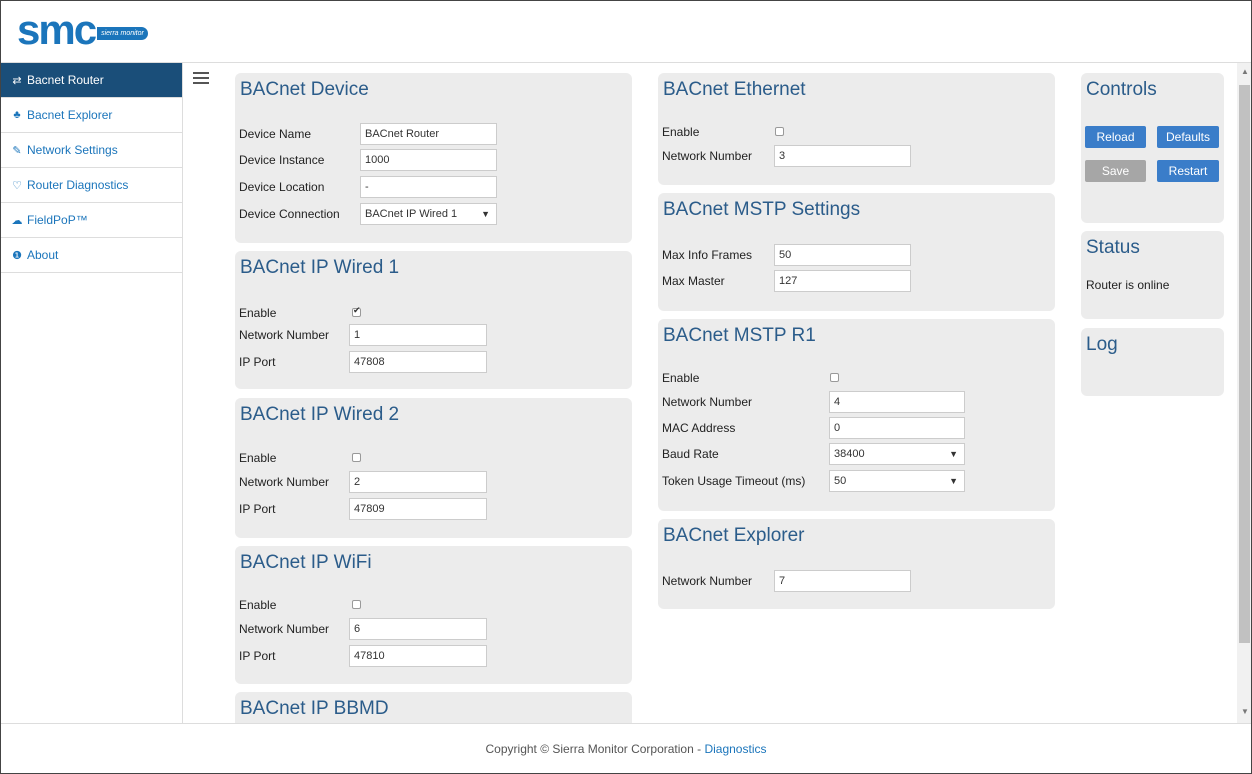 This screenshot has width=1252, height=774. What do you see at coordinates (1115, 137) in the screenshot?
I see `reload-button: Reload` at bounding box center [1115, 137].